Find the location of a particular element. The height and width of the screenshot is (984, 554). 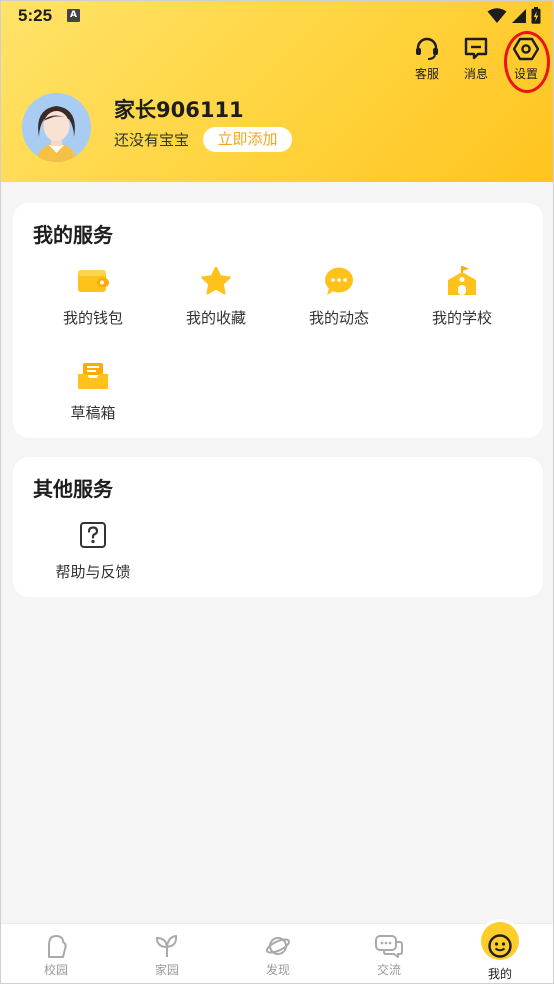

chat-icon is located at coordinates (389, 946).